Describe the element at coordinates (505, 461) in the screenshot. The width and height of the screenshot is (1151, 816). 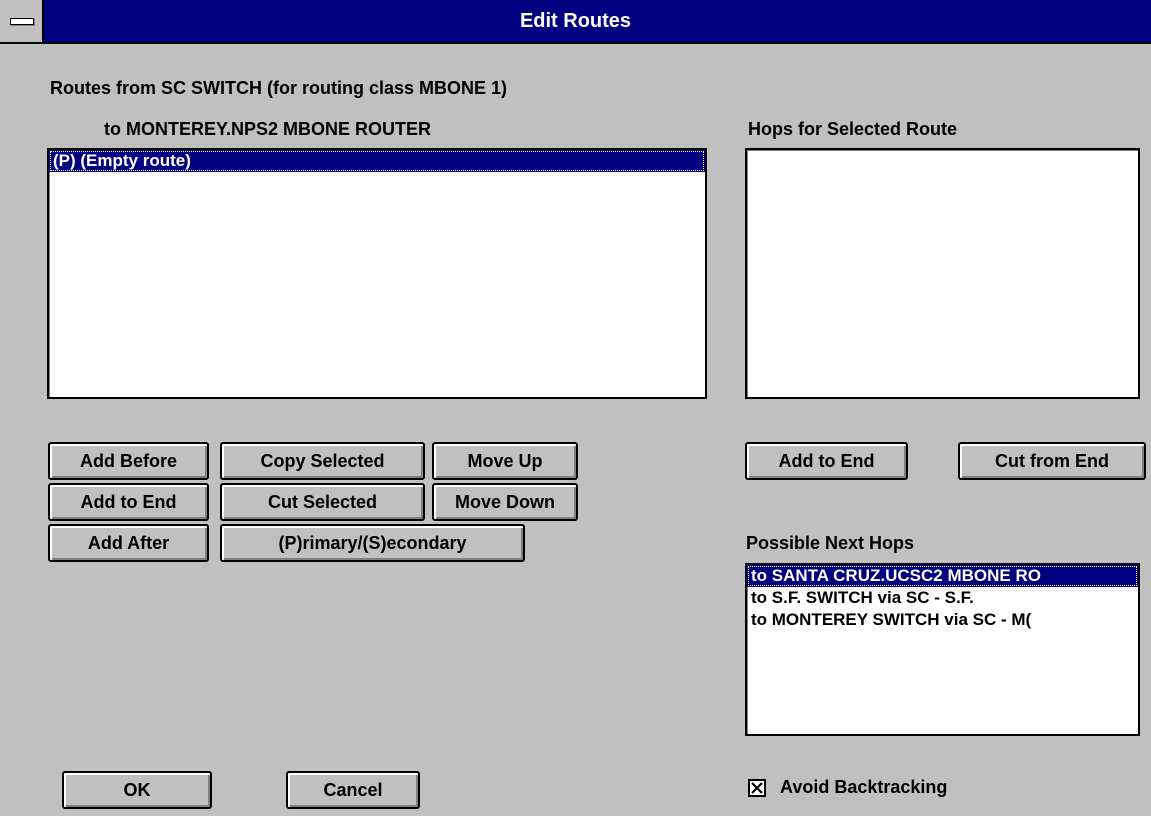
I see `move-up-button: Move Up` at that location.